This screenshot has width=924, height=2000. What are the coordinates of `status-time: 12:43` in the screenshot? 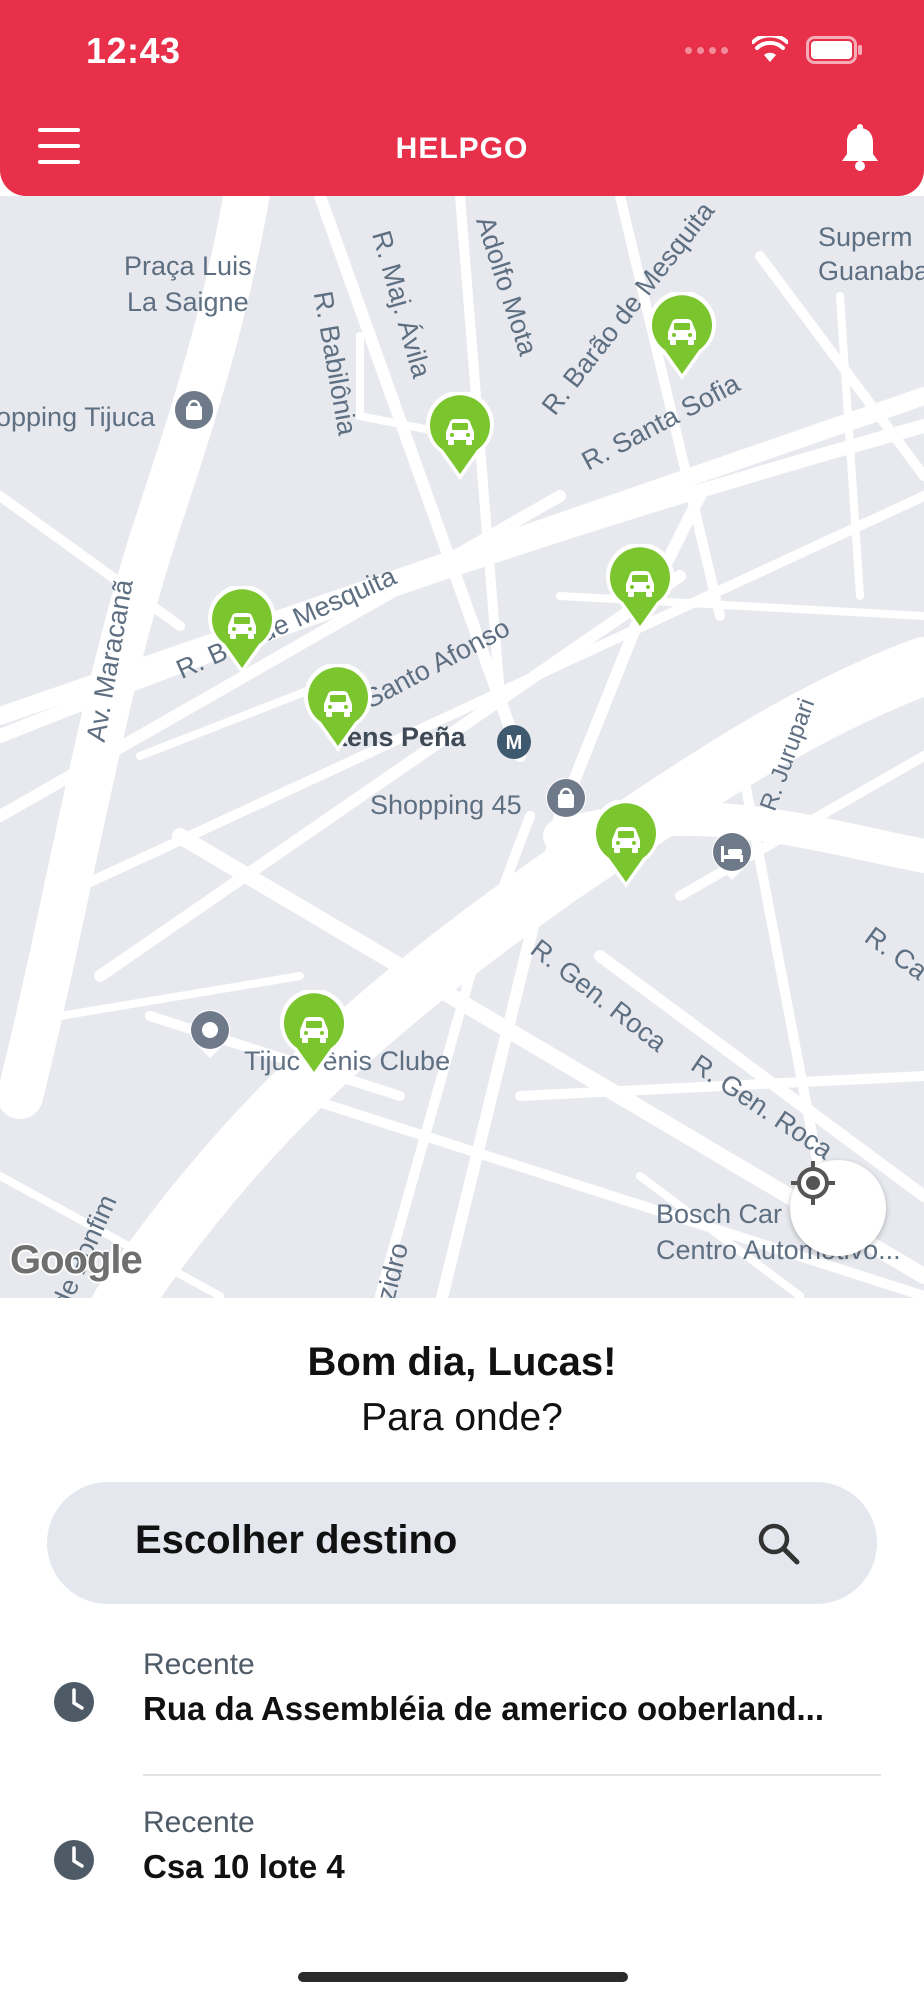 It's located at (133, 50).